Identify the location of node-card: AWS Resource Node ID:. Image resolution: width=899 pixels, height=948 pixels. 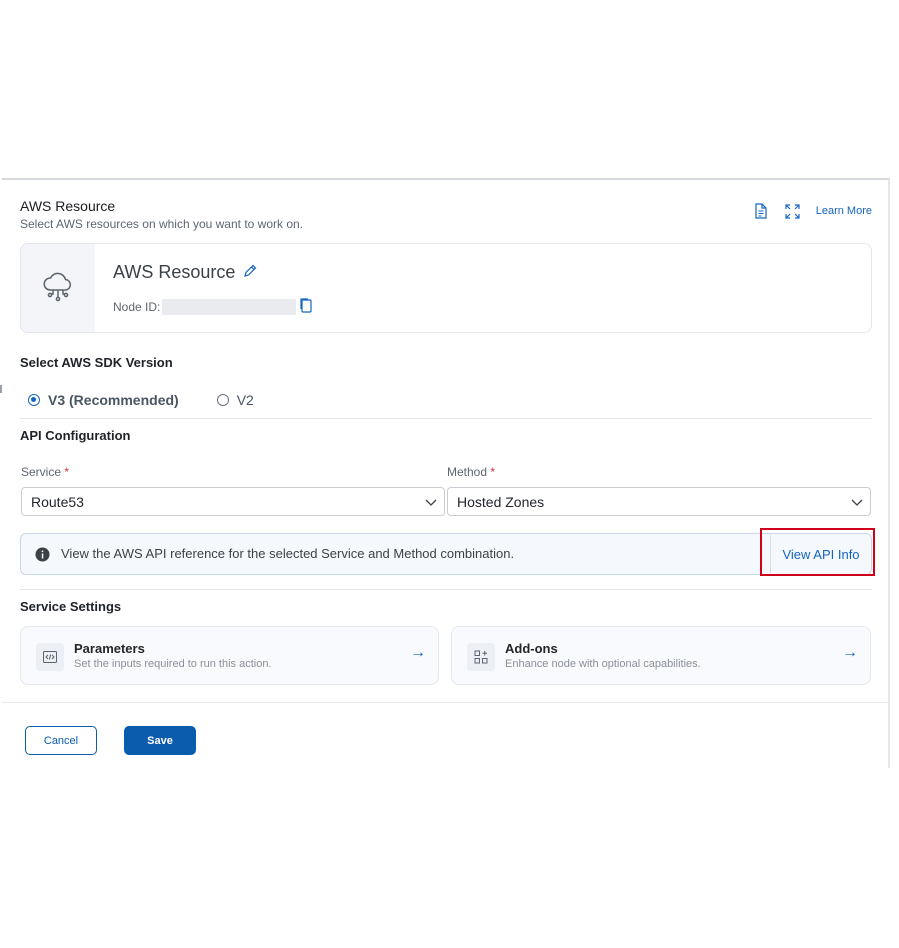
(446, 288).